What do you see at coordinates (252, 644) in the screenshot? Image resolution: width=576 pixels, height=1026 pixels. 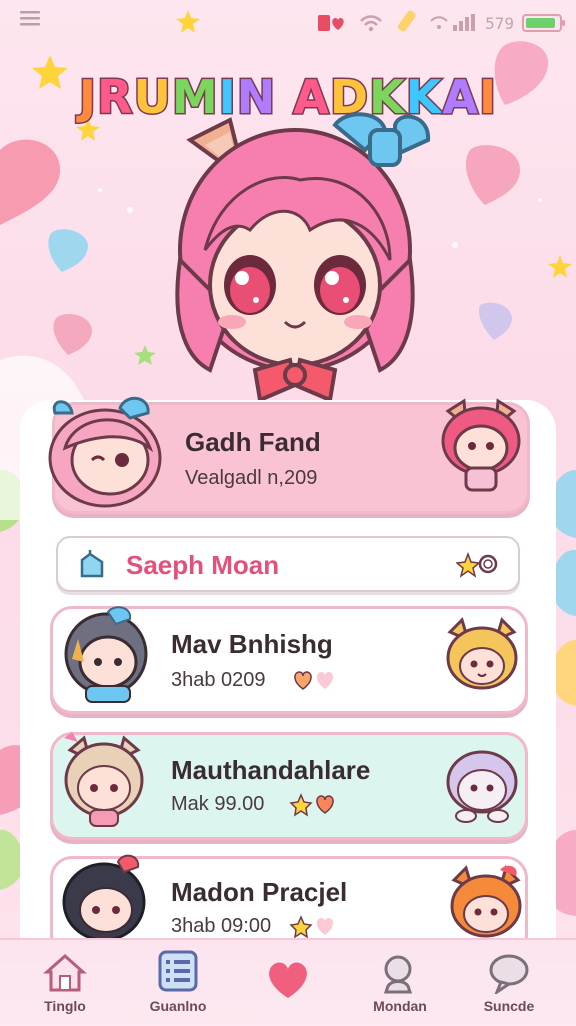 I see `list-item-name: Mav Bnhishg` at bounding box center [252, 644].